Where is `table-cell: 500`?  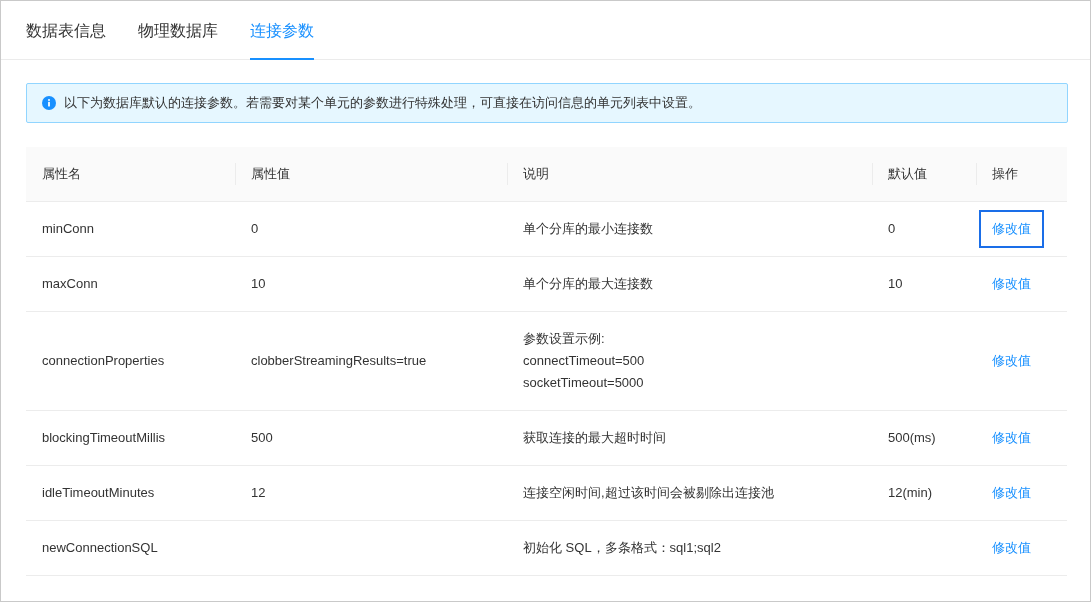 table-cell: 500 is located at coordinates (371, 437).